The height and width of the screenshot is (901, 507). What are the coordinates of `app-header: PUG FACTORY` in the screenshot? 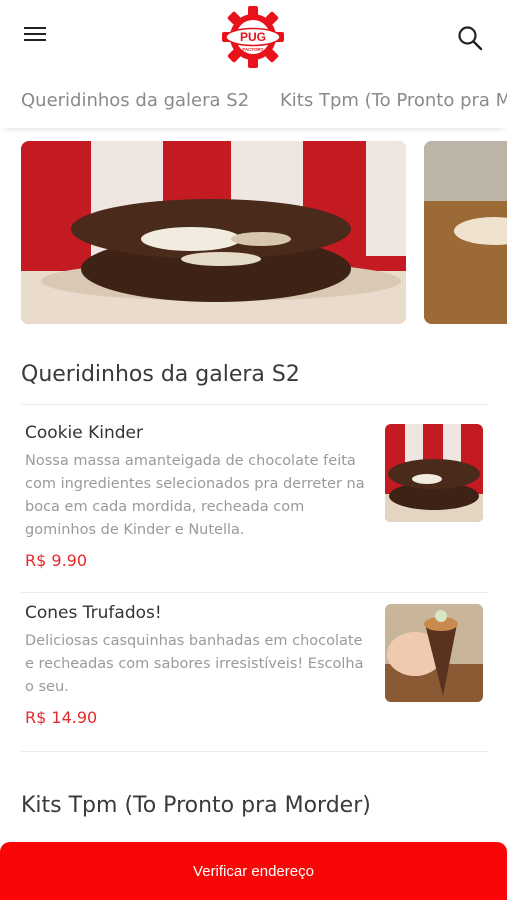 It's located at (253, 37).